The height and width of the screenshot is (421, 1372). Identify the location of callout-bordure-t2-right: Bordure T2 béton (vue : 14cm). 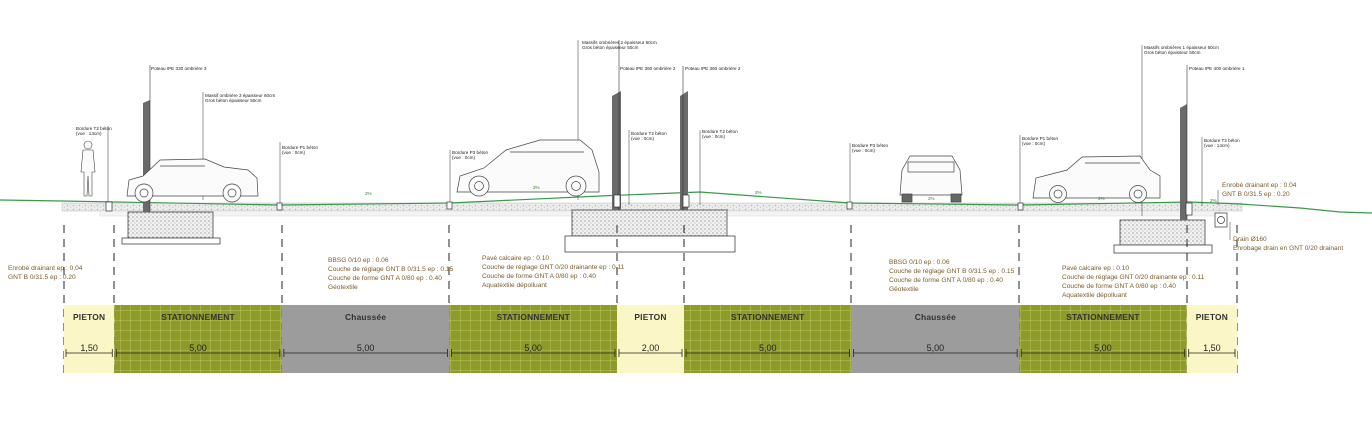
(1222, 143).